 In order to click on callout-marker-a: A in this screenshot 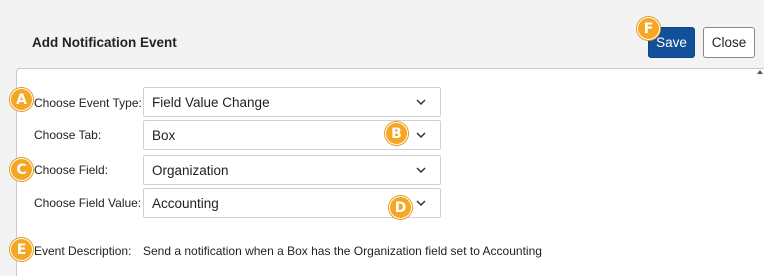, I will do `click(21, 99)`.